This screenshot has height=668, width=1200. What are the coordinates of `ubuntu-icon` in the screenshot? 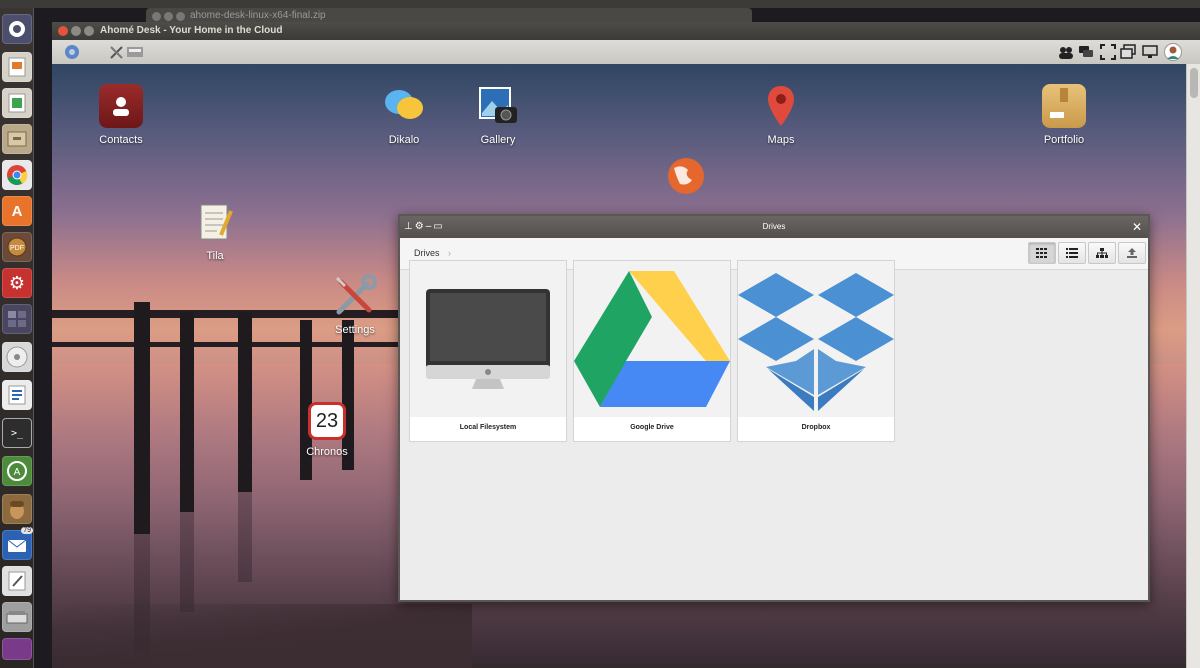 It's located at (17, 29).